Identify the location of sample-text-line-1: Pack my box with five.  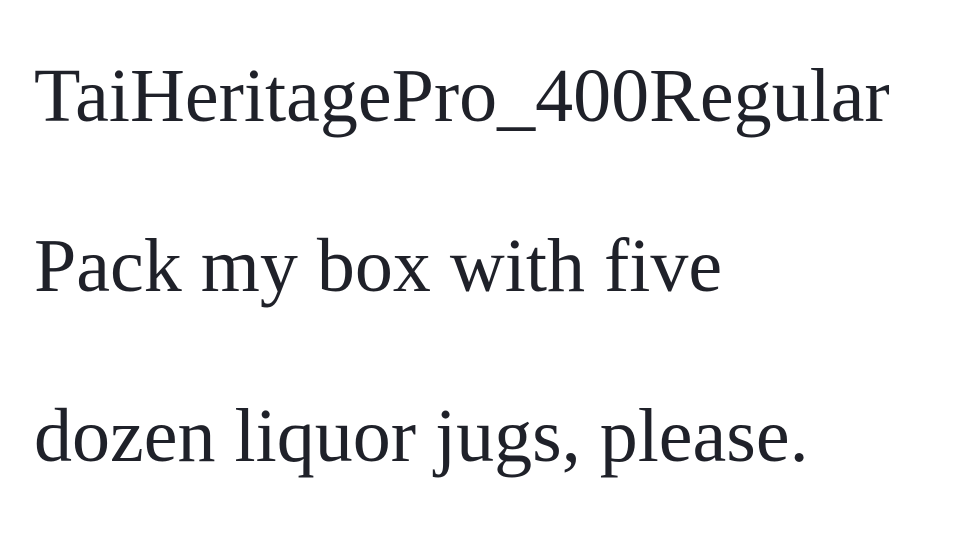
(378, 266).